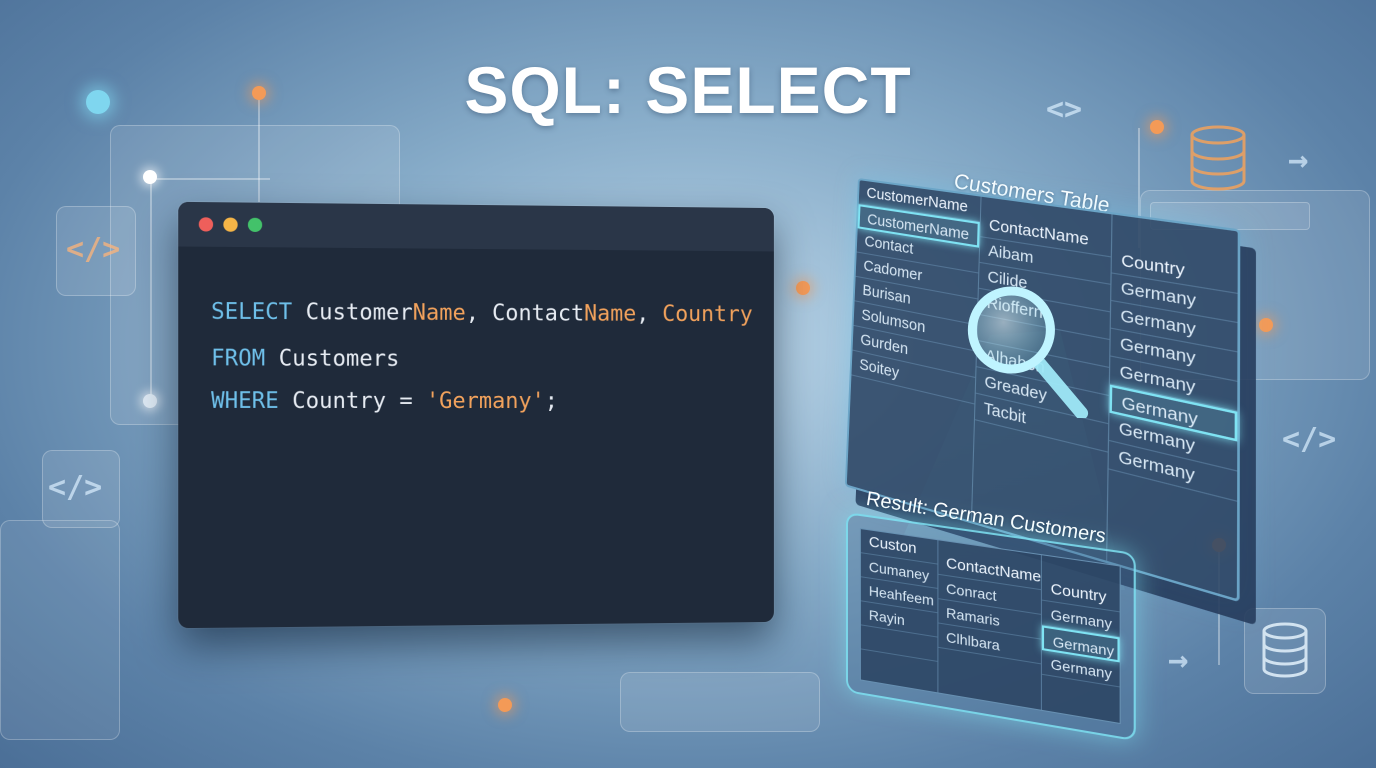  I want to click on bg-panel-left-low, so click(60, 630).